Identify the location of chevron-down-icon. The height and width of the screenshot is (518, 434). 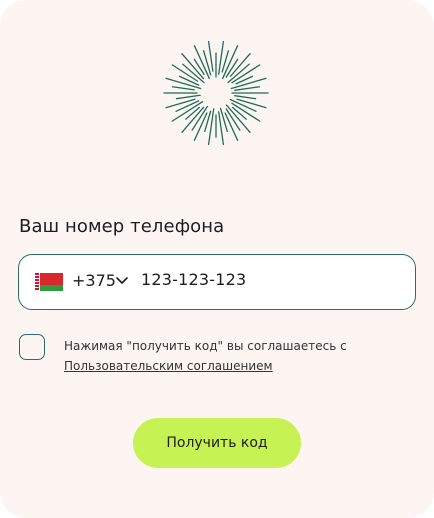
(122, 281).